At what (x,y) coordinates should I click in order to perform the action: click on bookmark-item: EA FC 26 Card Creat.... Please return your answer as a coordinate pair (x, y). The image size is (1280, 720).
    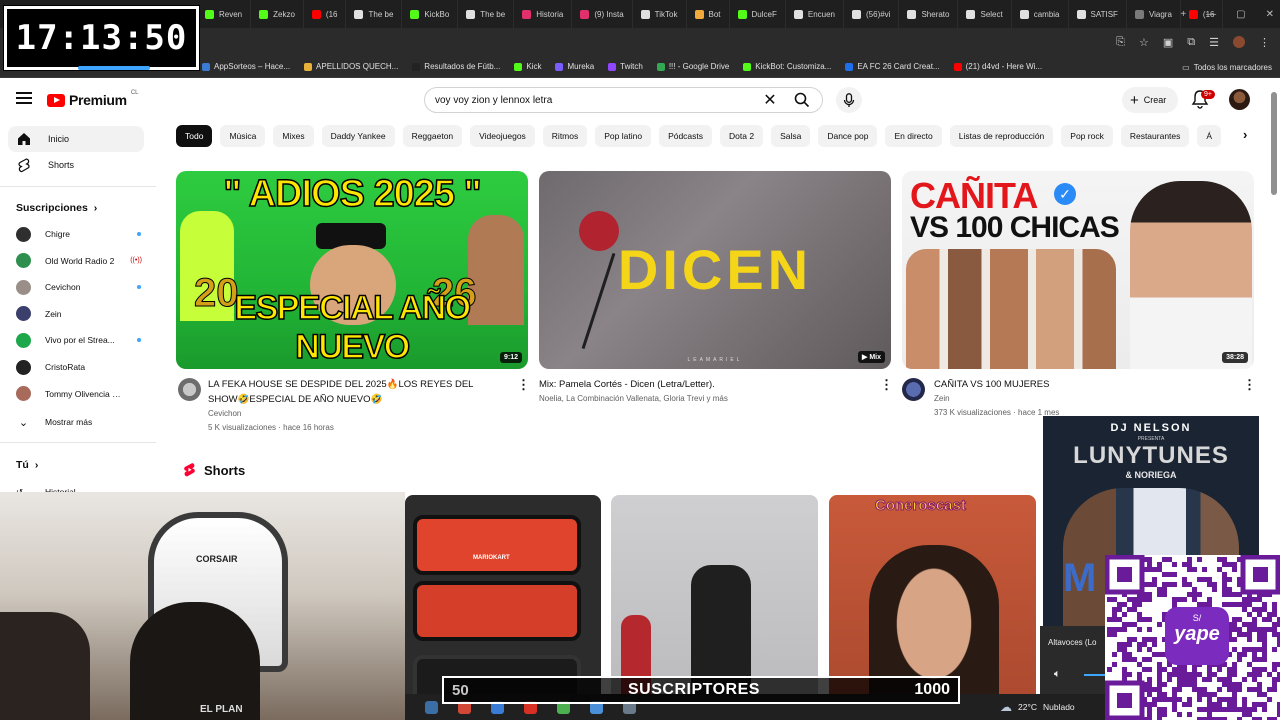
    Looking at the image, I should click on (892, 66).